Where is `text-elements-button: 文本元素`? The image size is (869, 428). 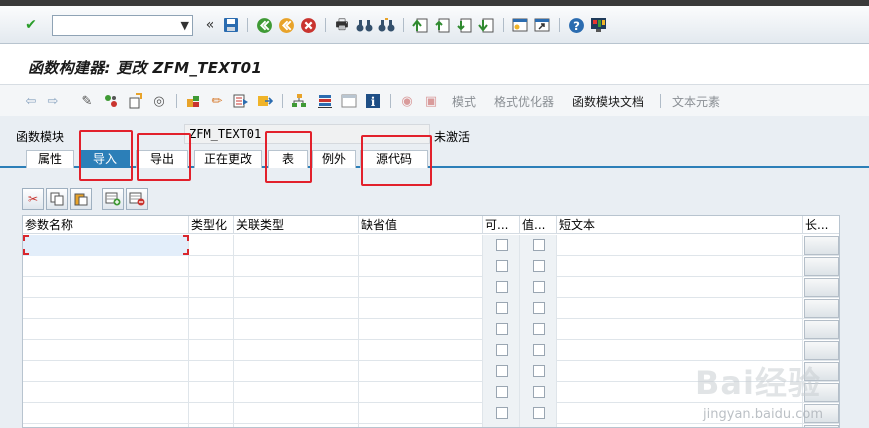 text-elements-button: 文本元素 is located at coordinates (696, 101).